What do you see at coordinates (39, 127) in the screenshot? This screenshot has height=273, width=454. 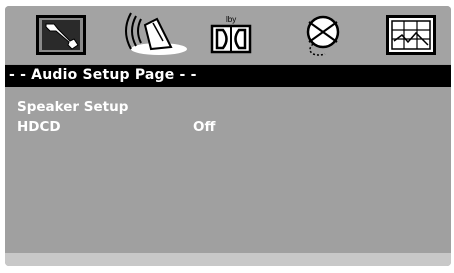 I see `menu-item-label: HDCD` at bounding box center [39, 127].